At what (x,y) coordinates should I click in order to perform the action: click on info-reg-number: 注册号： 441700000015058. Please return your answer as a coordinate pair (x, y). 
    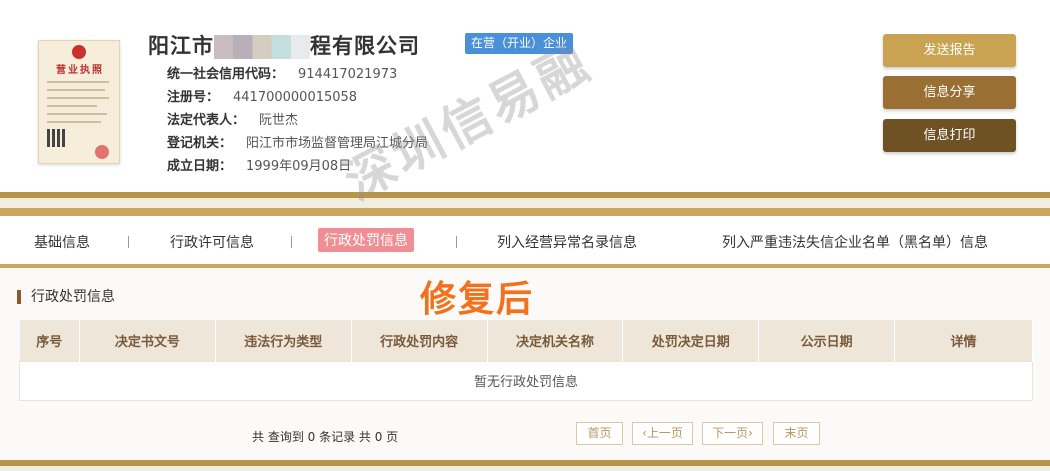
    Looking at the image, I should click on (262, 95).